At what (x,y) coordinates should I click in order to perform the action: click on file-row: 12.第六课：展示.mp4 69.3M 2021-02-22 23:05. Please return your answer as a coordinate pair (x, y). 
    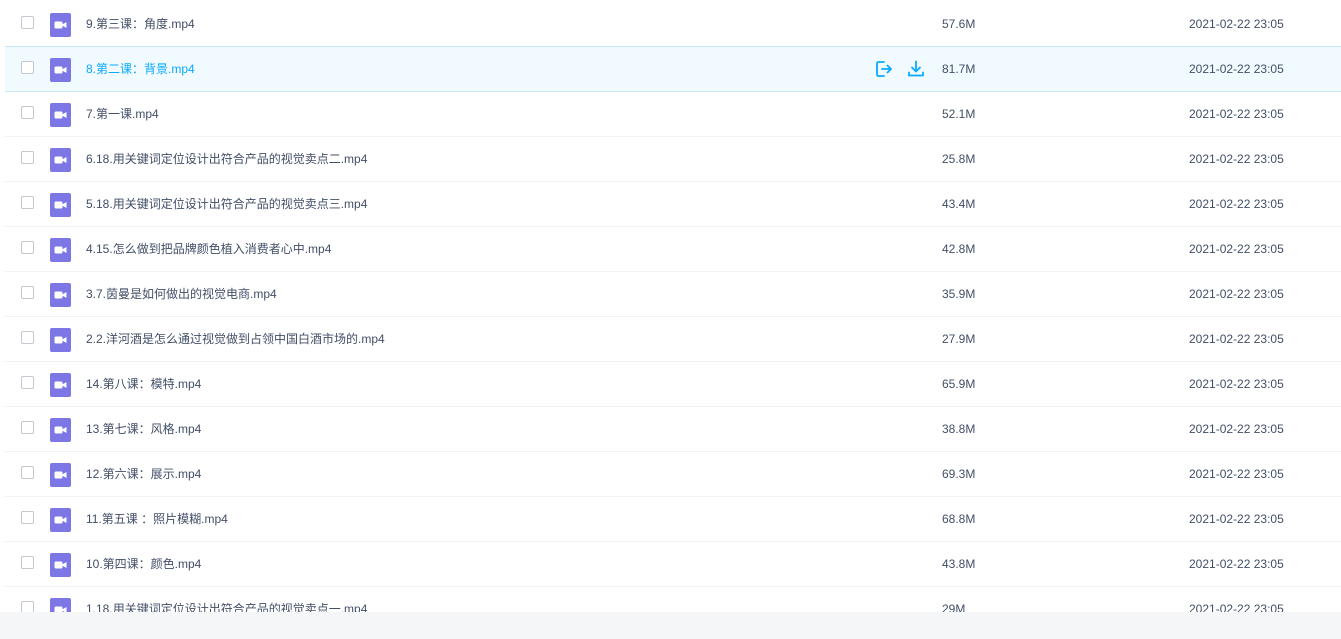
    Looking at the image, I should click on (673, 474).